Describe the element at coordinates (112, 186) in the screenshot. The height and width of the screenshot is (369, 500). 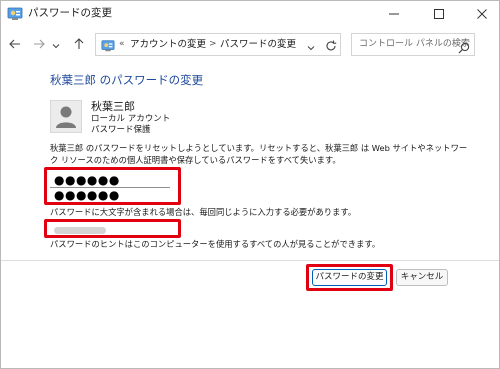
I see `password-fields-highlight` at that location.